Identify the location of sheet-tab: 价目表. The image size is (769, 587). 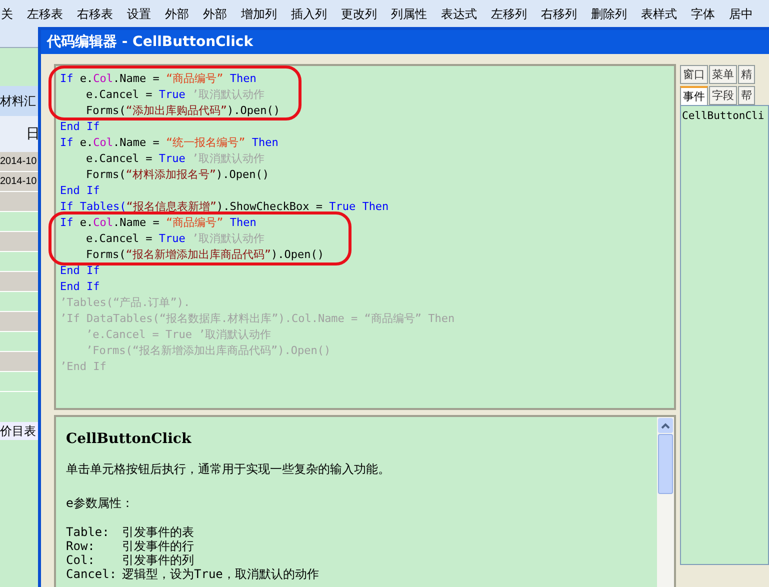
(20, 431).